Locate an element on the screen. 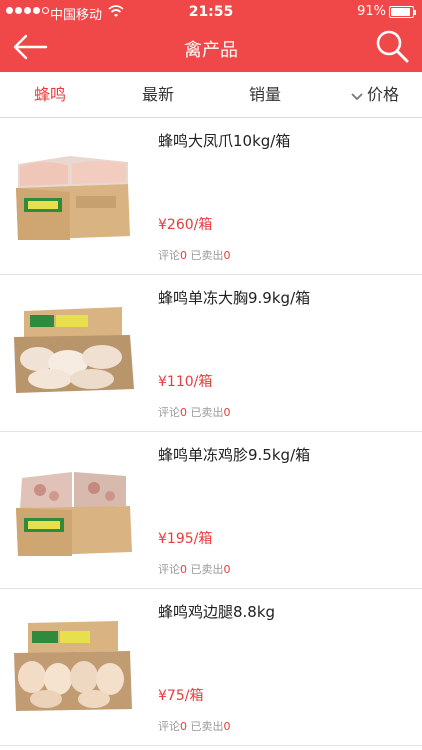 The height and width of the screenshot is (750, 422). product-price: ¥75/箱 is located at coordinates (181, 696).